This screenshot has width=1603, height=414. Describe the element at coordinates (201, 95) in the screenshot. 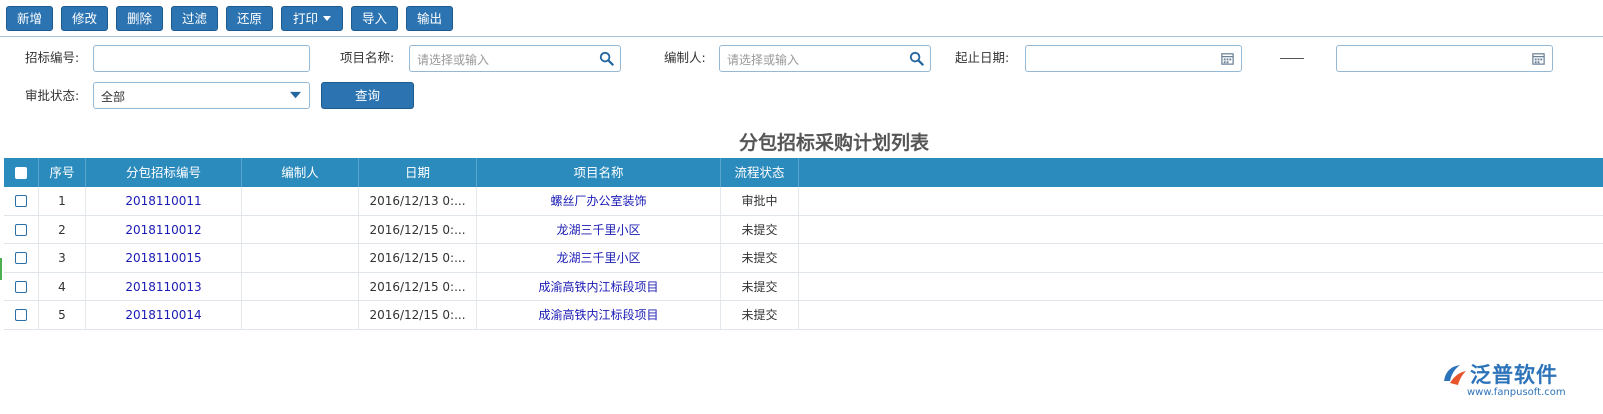

I see `approval-status-select: 全部` at that location.